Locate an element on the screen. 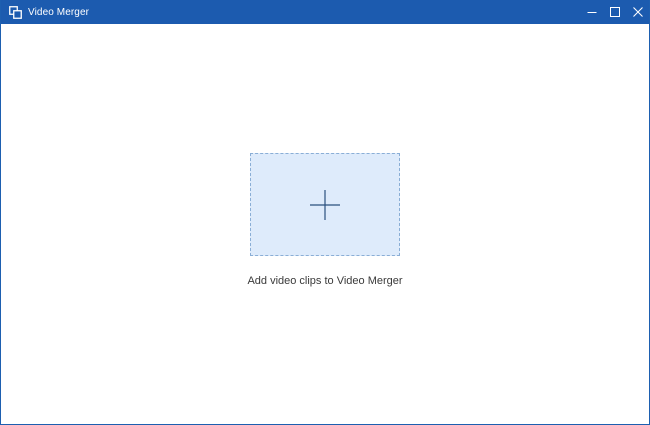 The height and width of the screenshot is (425, 650). add-video-dropzone is located at coordinates (325, 204).